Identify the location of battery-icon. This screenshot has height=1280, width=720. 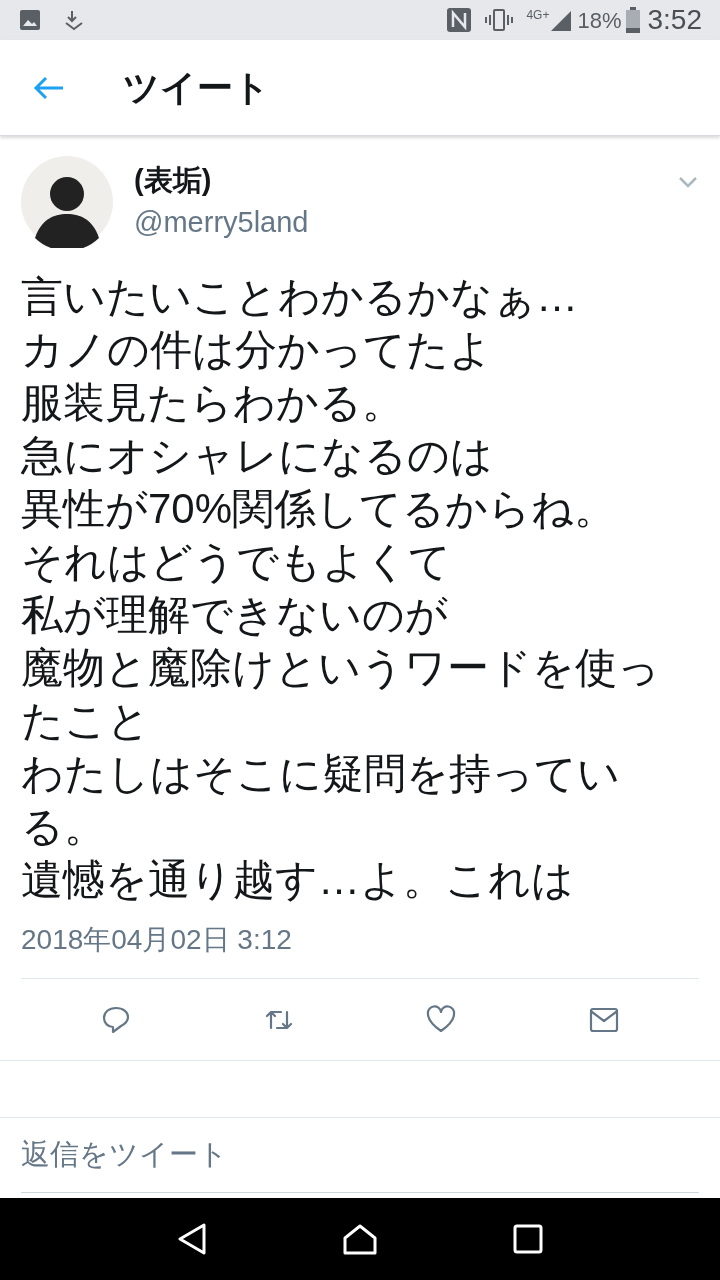
(632, 20).